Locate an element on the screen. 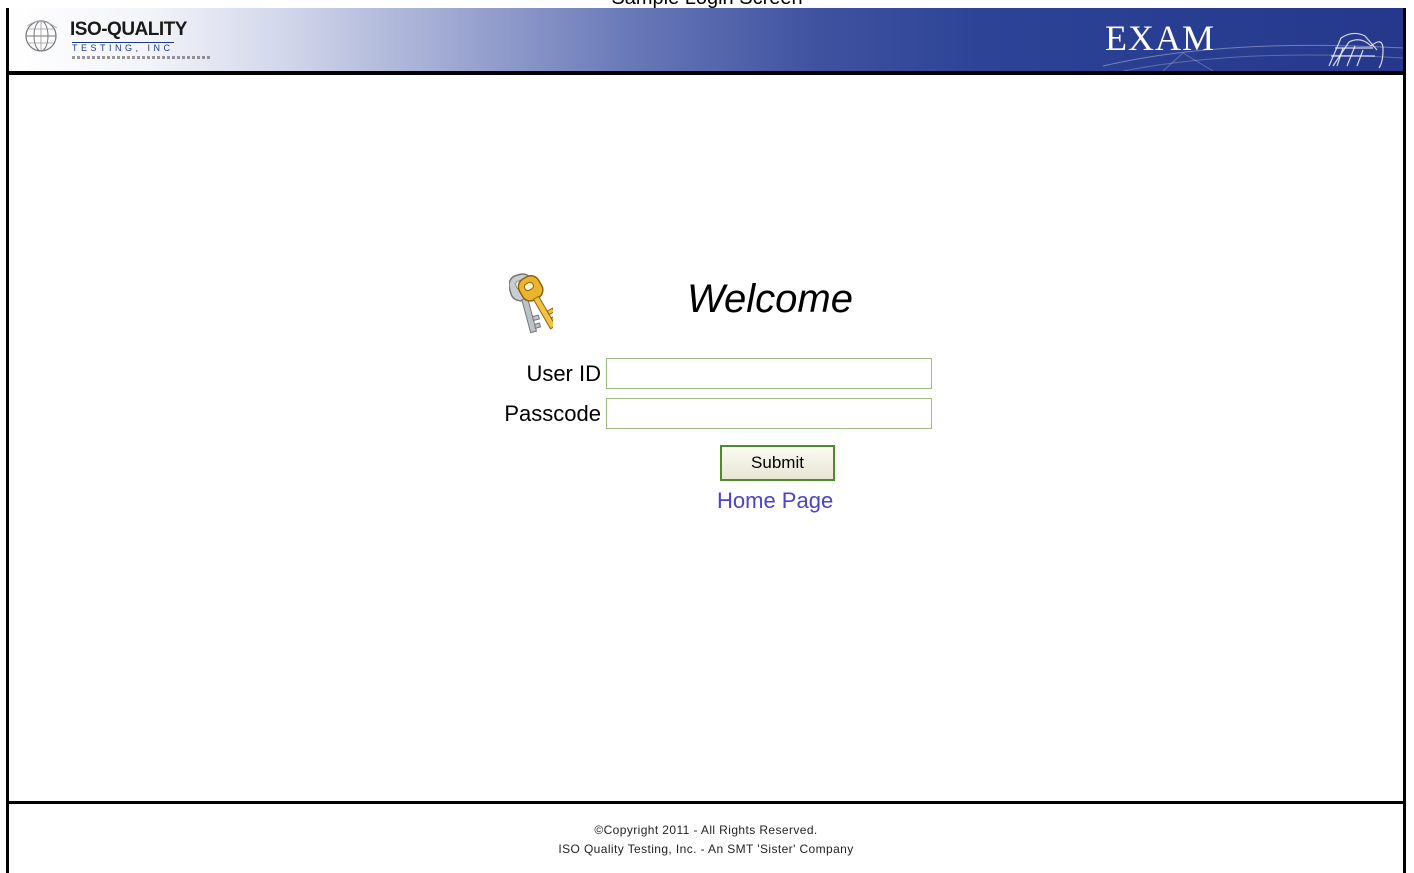  welcome-heading: Welcome is located at coordinates (770, 299).